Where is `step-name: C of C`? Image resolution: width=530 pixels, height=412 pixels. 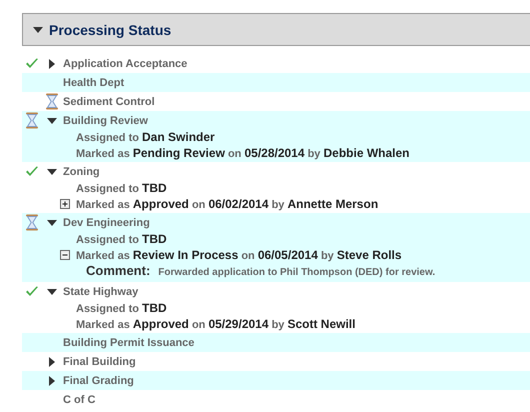 step-name: C of C is located at coordinates (79, 400).